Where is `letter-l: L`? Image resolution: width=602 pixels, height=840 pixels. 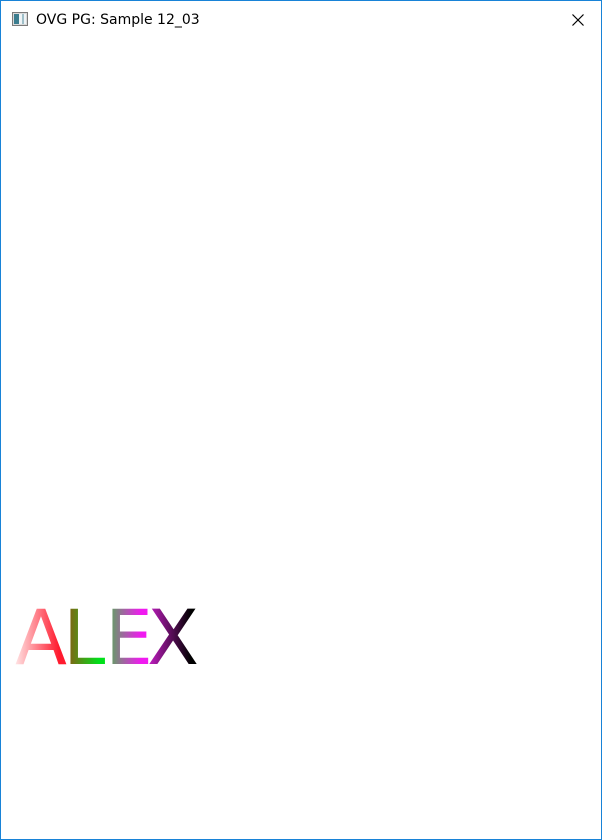 letter-l: L is located at coordinates (84, 637).